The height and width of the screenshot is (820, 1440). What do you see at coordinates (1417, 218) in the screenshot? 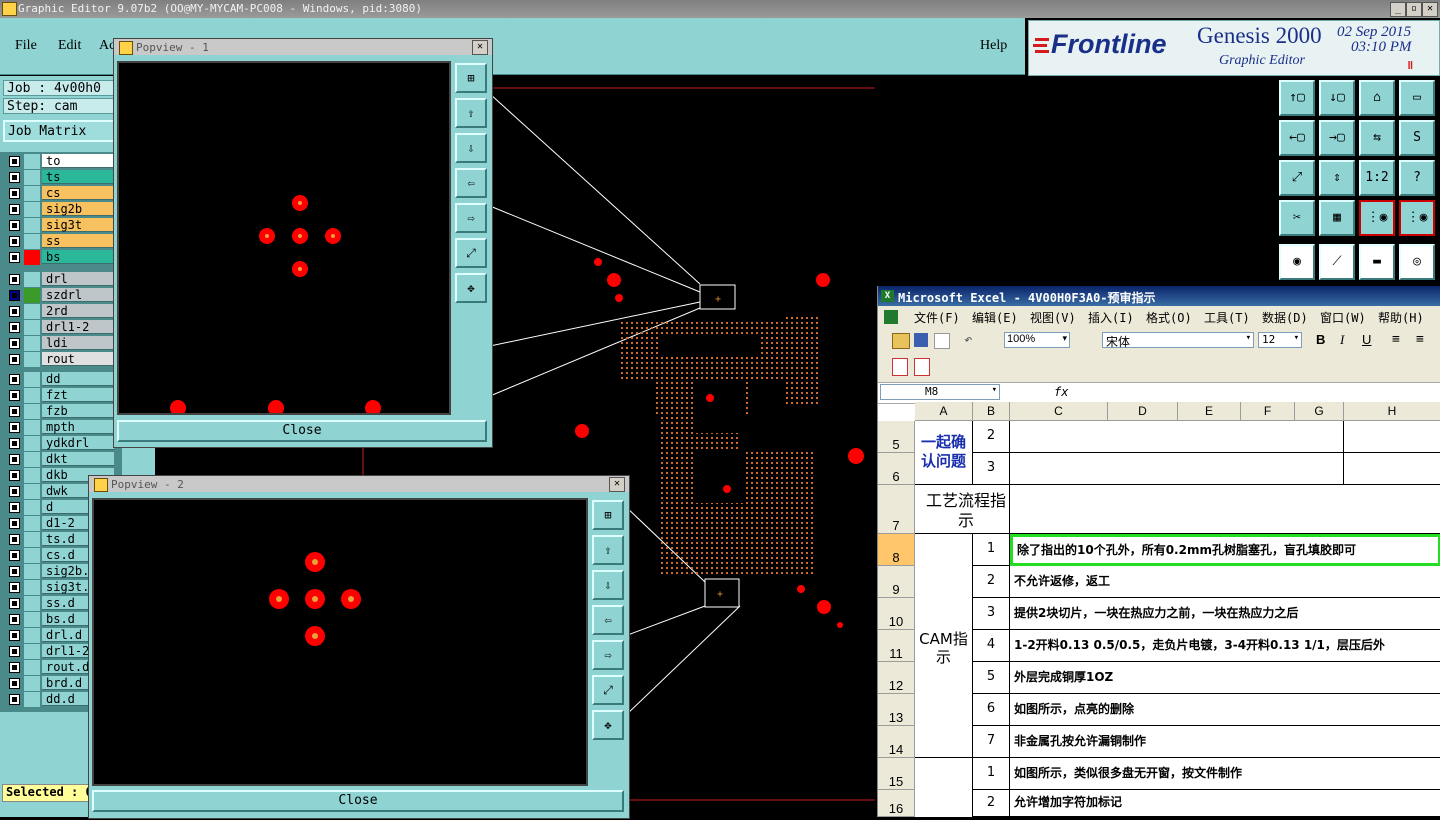
I see `tool-r4-3-icon: ⋮◉` at bounding box center [1417, 218].